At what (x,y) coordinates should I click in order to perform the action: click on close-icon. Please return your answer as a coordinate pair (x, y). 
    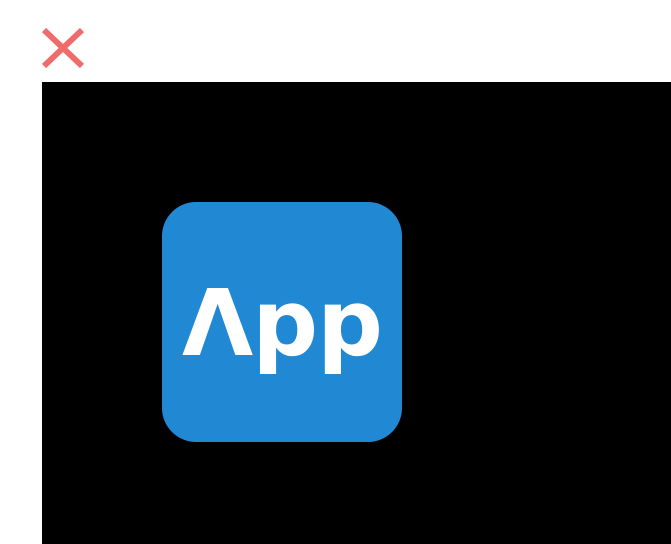
    Looking at the image, I should click on (63, 48).